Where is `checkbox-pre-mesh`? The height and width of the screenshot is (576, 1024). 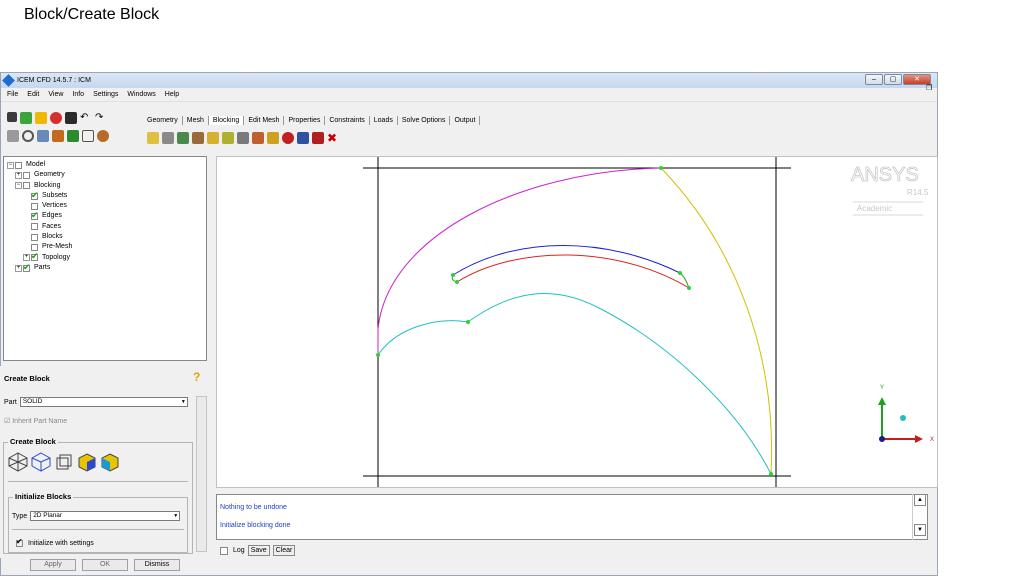
checkbox-pre-mesh is located at coordinates (34, 248).